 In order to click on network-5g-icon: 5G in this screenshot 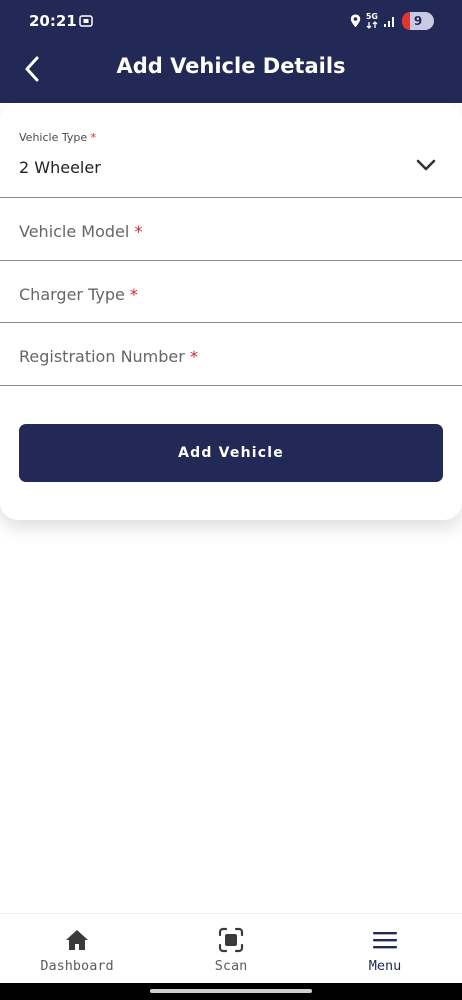, I will do `click(372, 21)`.